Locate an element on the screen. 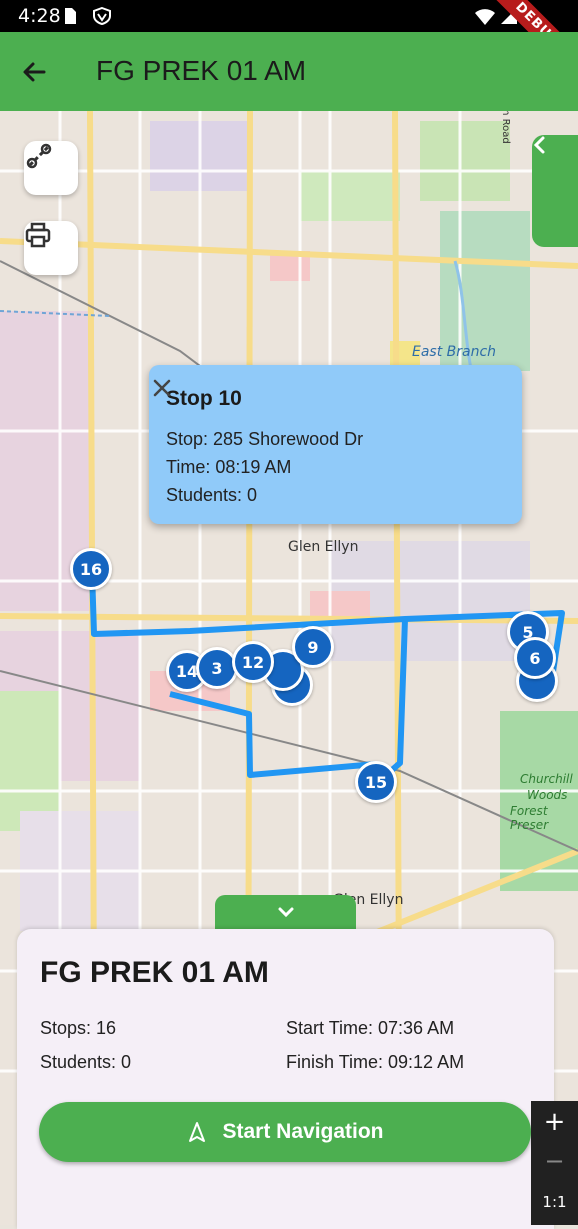 The width and height of the screenshot is (578, 1229). popup-time: Time: 08:19 AM is located at coordinates (229, 467).